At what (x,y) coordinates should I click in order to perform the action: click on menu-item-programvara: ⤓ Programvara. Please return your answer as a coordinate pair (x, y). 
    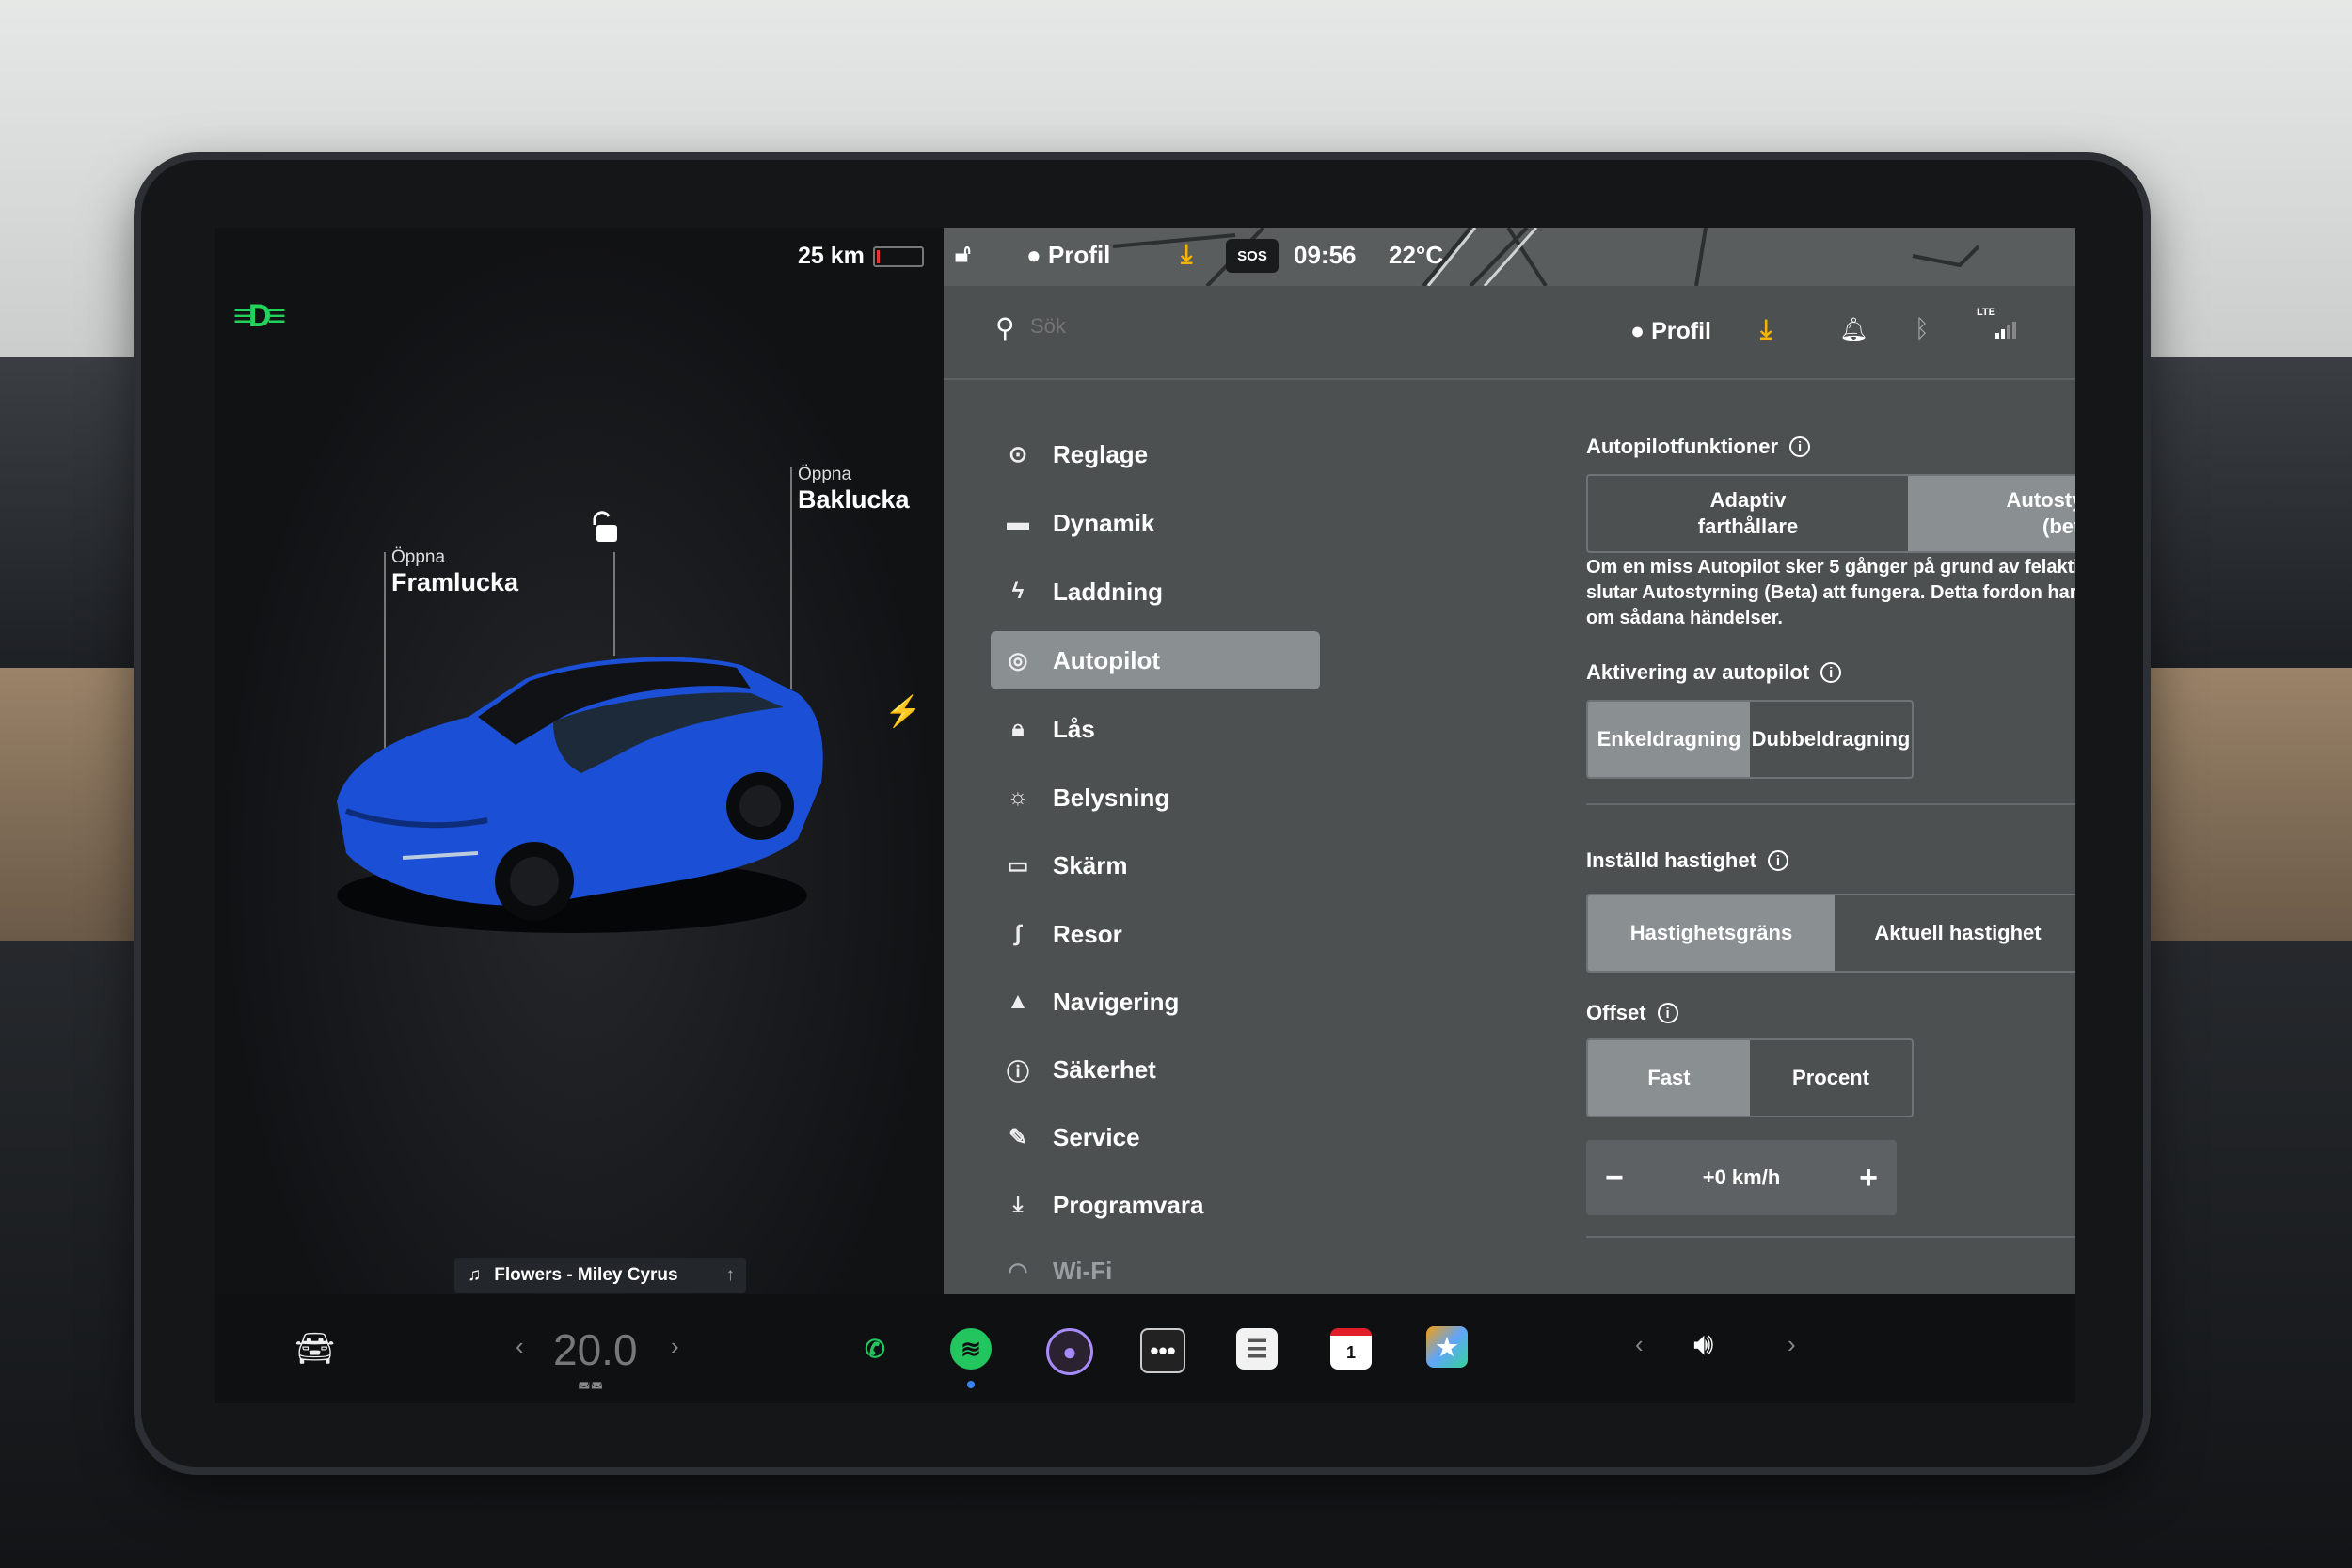
    Looking at the image, I should click on (1155, 1205).